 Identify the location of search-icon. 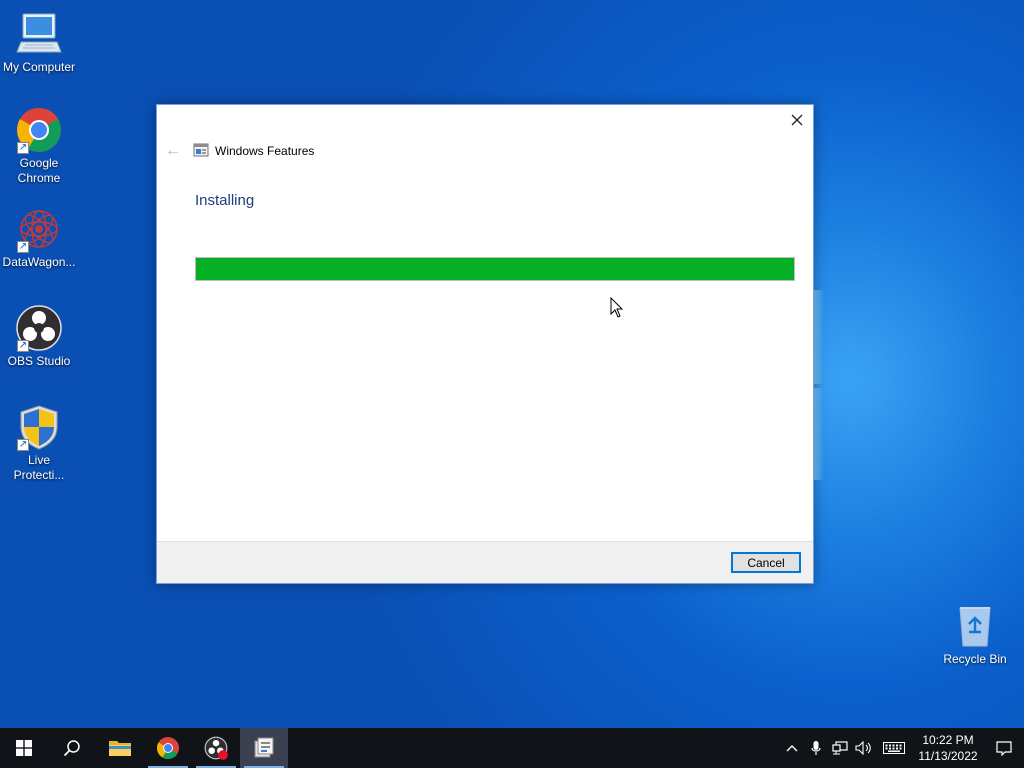
(71, 748).